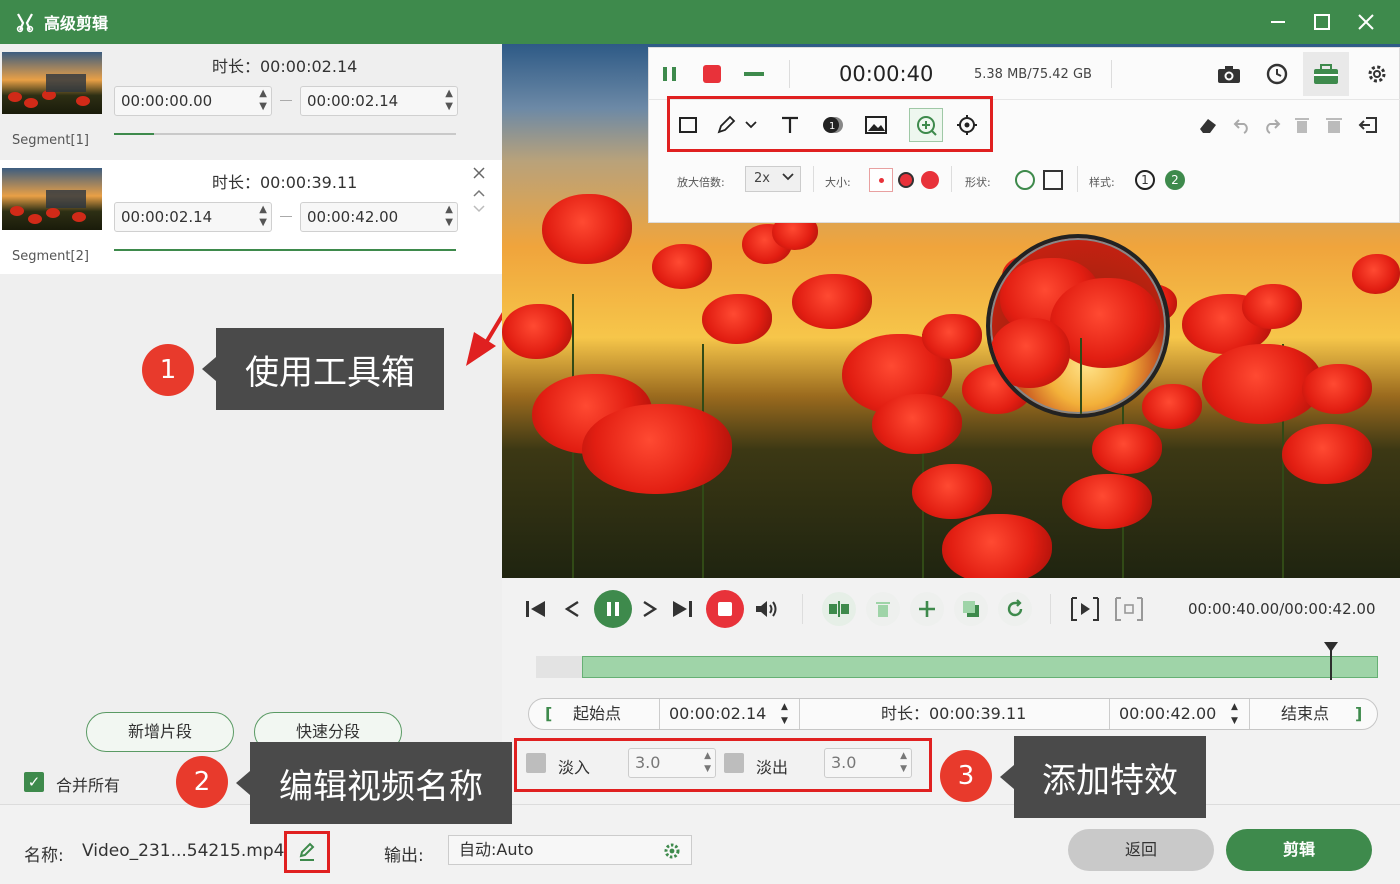 The width and height of the screenshot is (1400, 884). What do you see at coordinates (1277, 74) in the screenshot?
I see `schedule-clock-icon` at bounding box center [1277, 74].